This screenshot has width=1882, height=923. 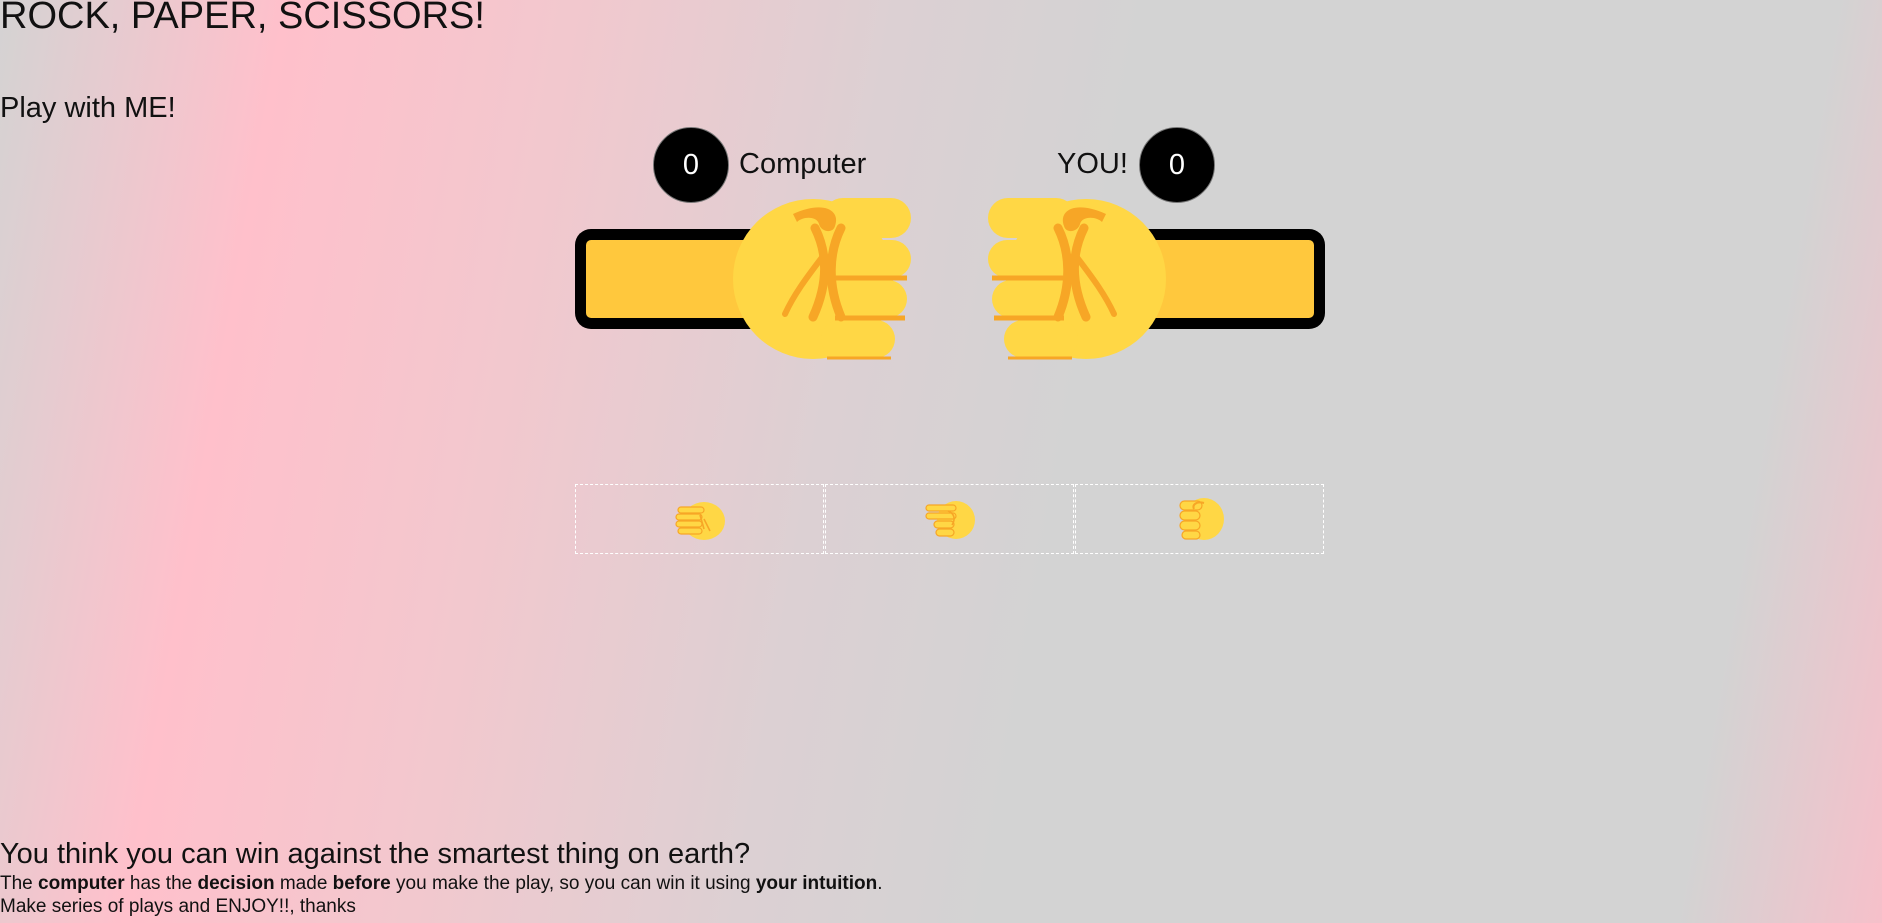 I want to click on computer-label: Computer, so click(x=803, y=164).